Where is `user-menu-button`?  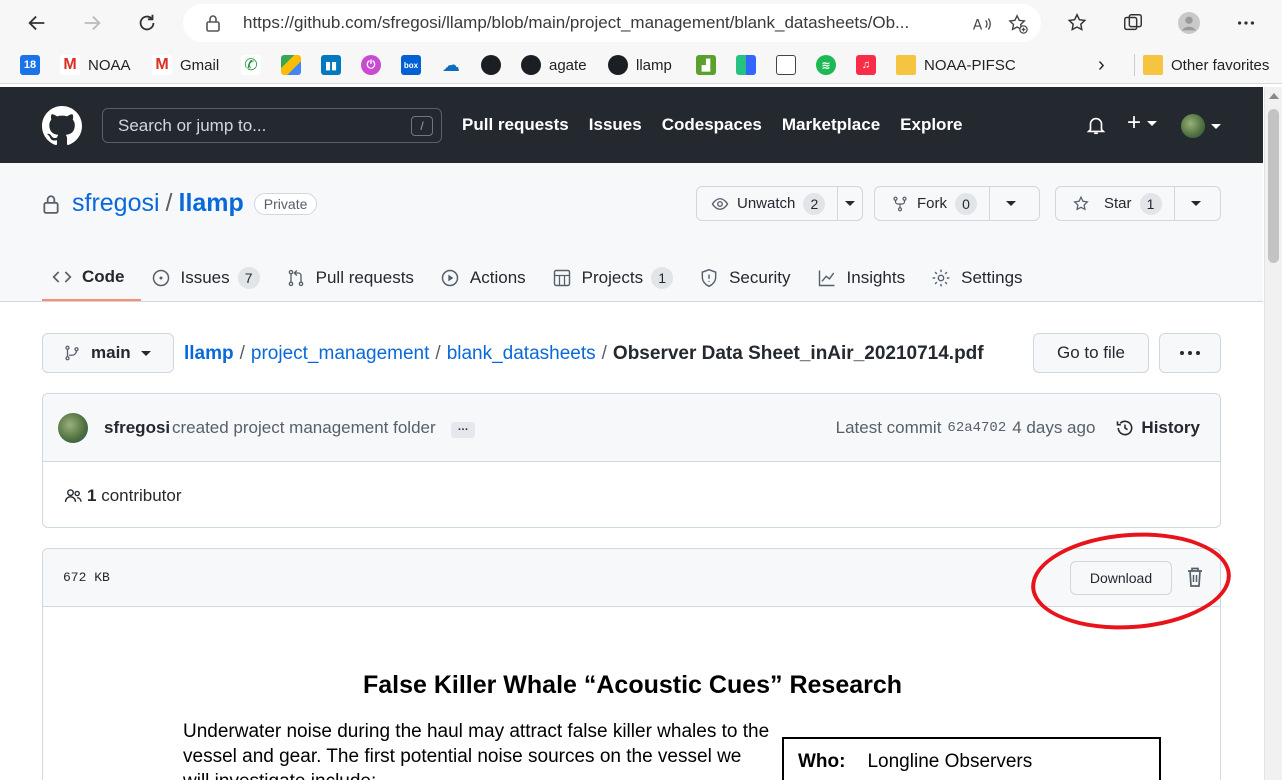
user-menu-button is located at coordinates (1201, 126).